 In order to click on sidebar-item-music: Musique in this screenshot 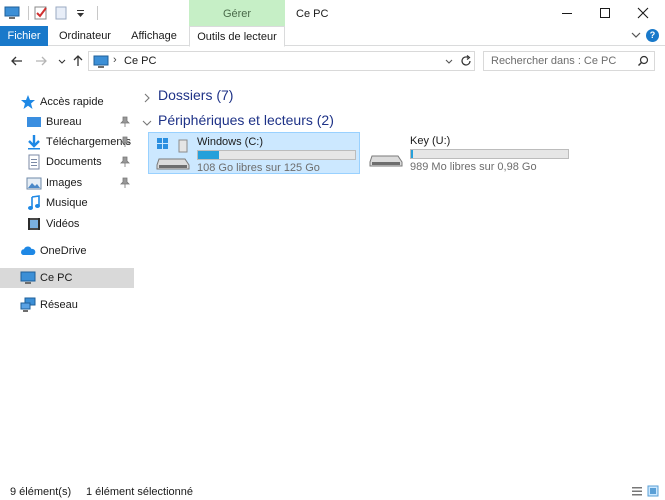, I will do `click(67, 203)`.